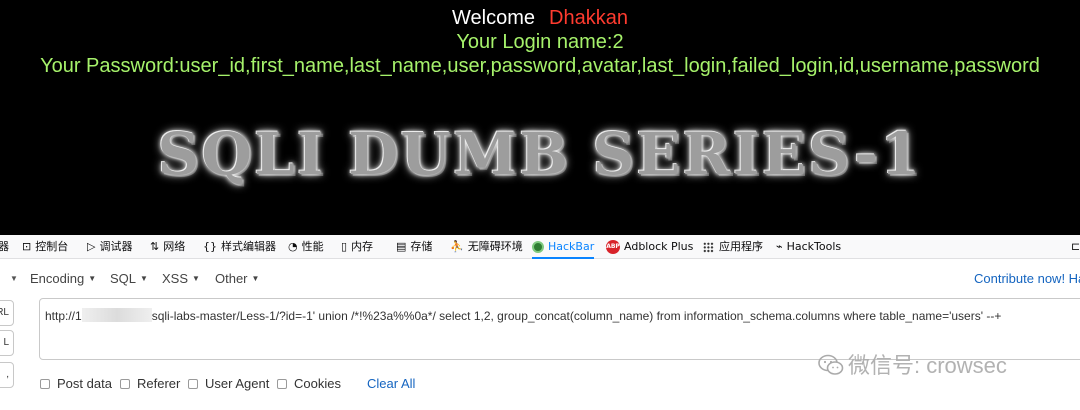 The width and height of the screenshot is (1080, 410). Describe the element at coordinates (540, 18) in the screenshot. I see `welcome-line: Welcome Dhakkan` at that location.